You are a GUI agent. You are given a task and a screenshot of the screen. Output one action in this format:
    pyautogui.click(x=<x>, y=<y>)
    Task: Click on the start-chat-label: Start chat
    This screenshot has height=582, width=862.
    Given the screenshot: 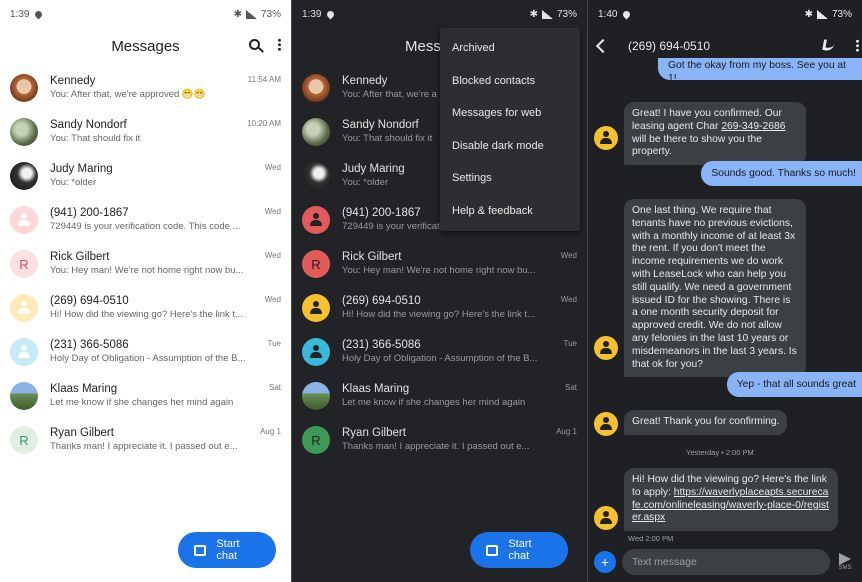 What is the action you would take?
    pyautogui.click(x=520, y=550)
    